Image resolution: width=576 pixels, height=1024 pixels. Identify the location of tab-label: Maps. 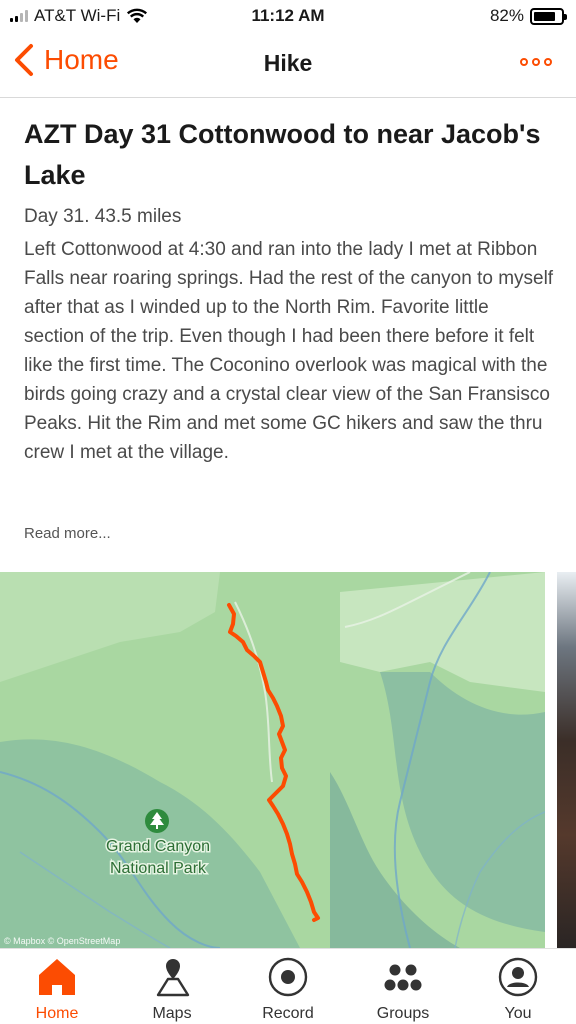
(172, 1013).